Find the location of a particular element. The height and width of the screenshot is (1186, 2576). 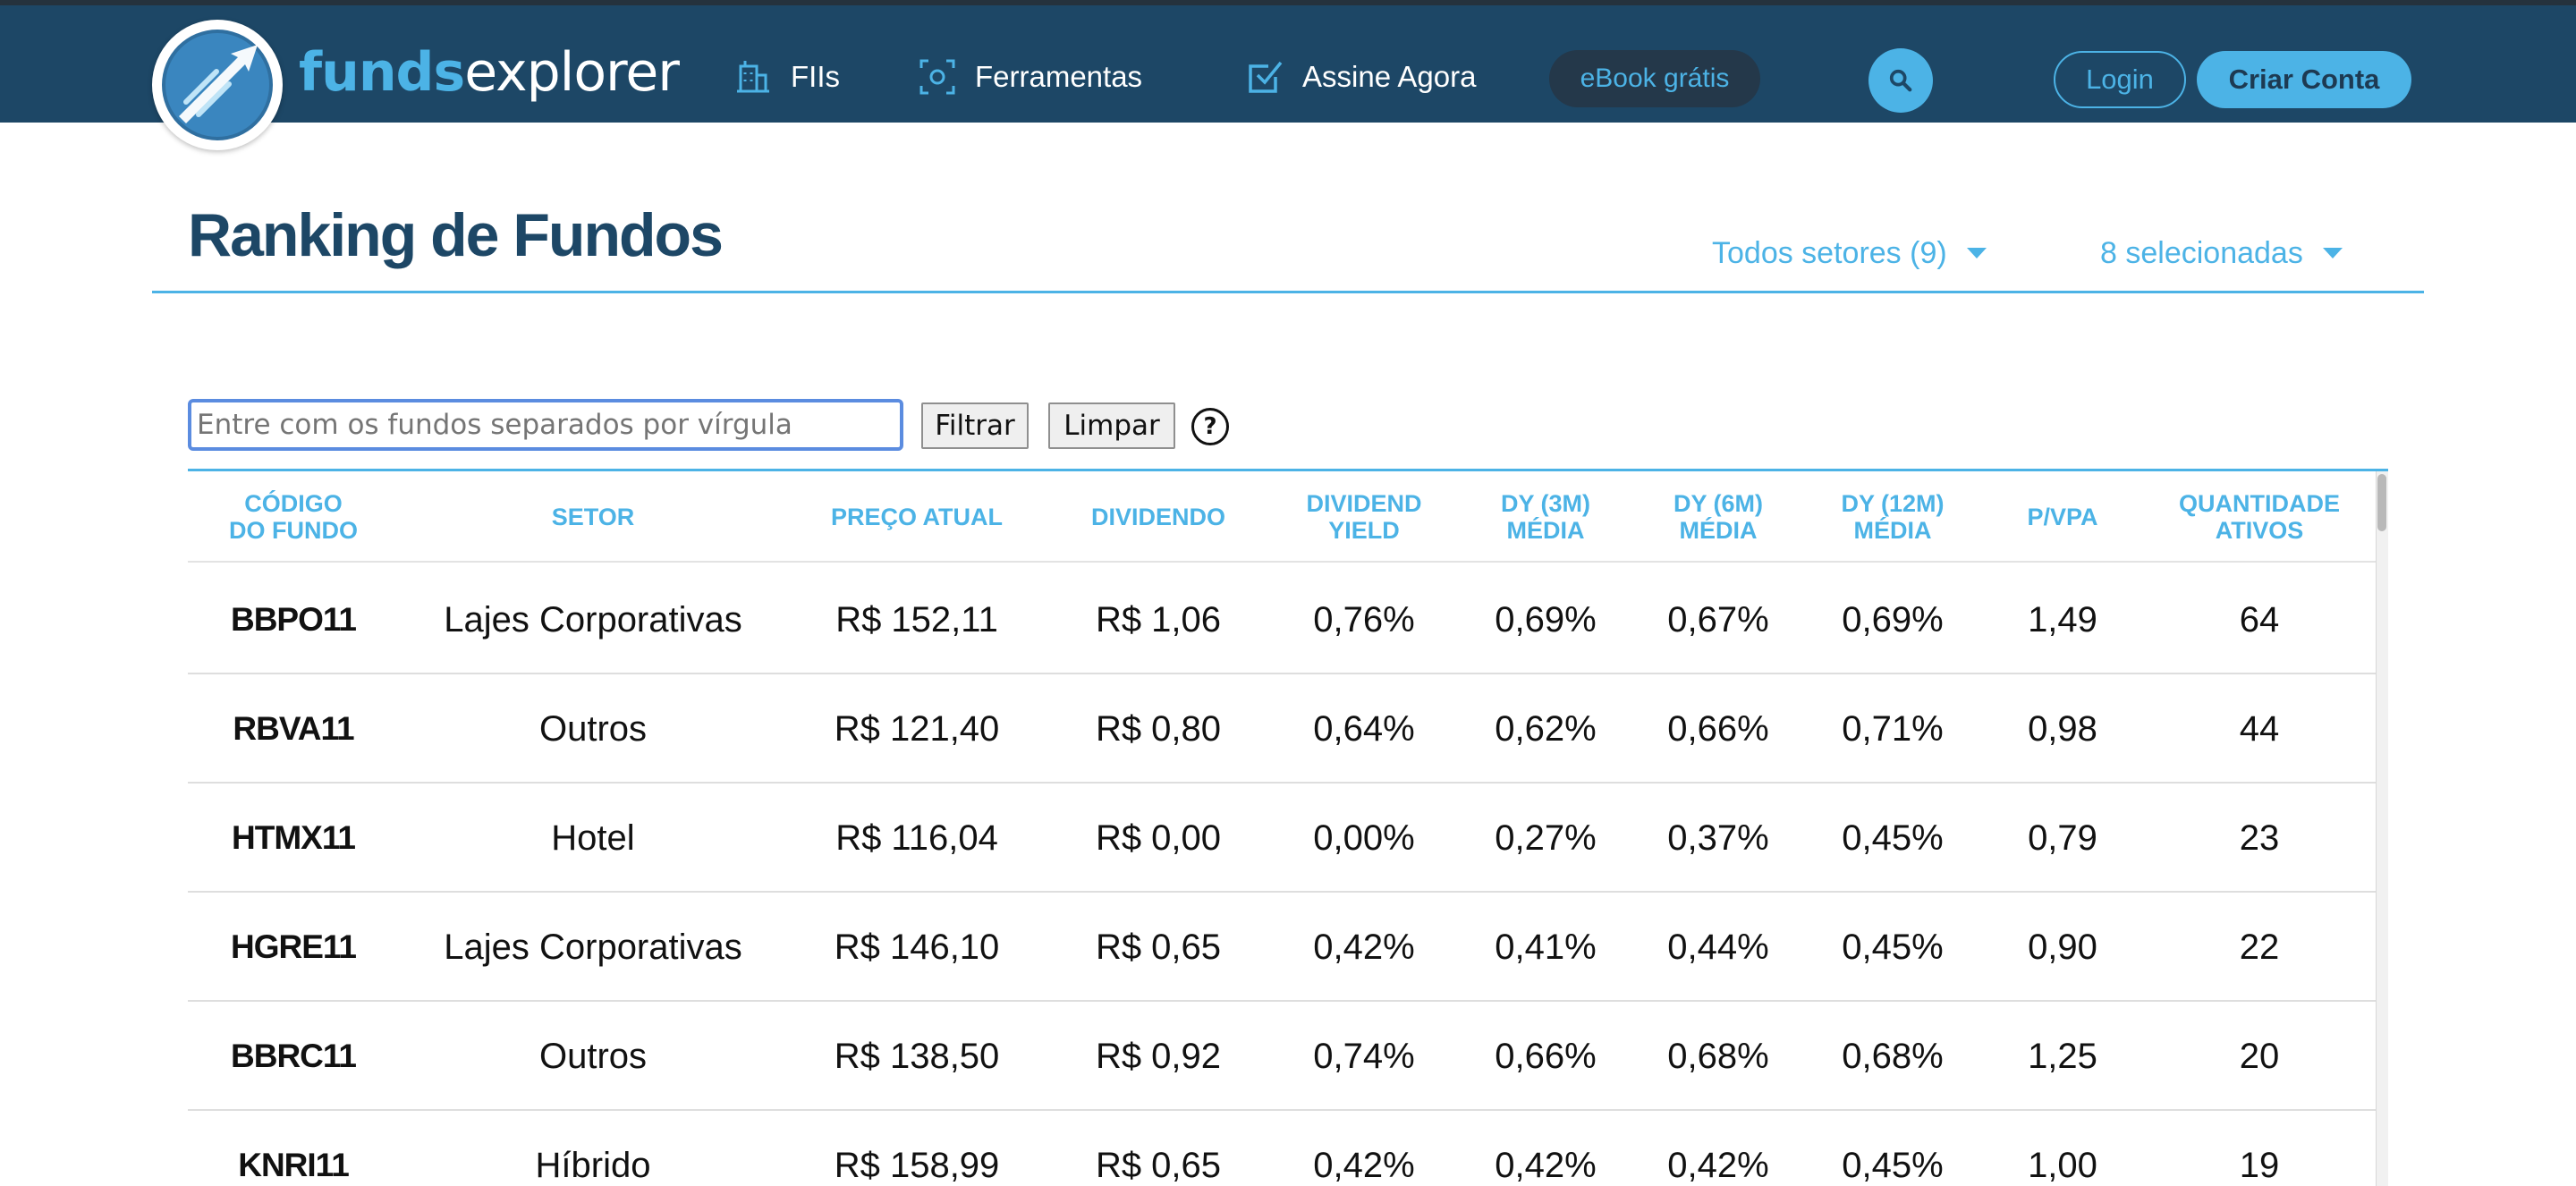

column-header-sector: Setor is located at coordinates (593, 517).